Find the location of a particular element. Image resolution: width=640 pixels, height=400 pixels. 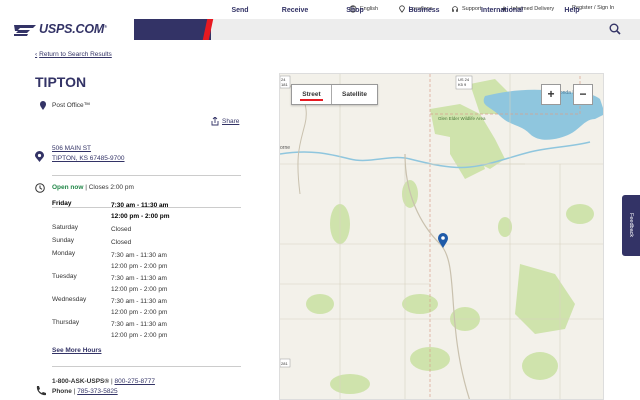

location-type-label: Post Office™ is located at coordinates (71, 105).